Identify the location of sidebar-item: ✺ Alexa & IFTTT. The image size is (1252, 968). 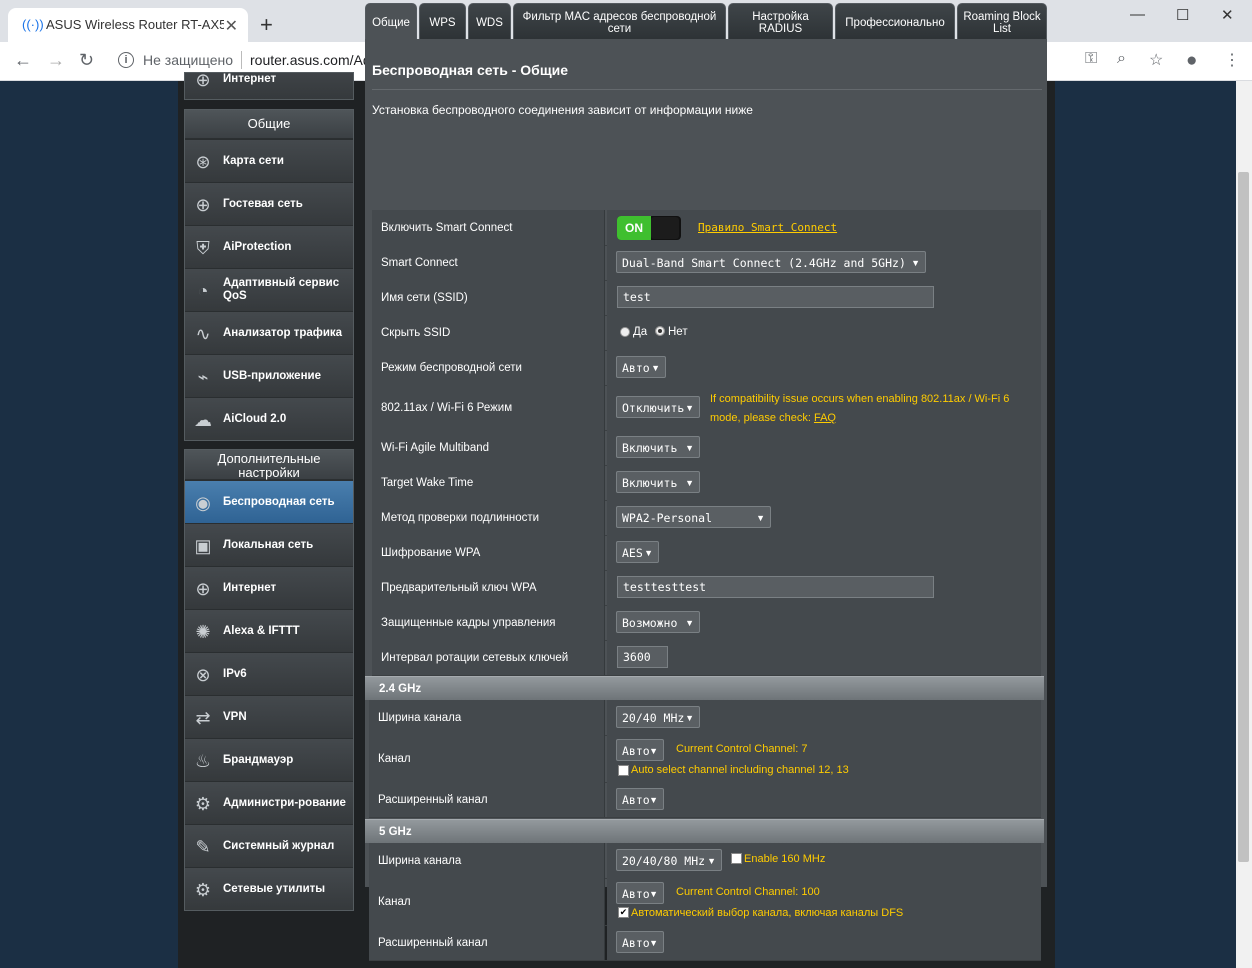
(269, 630).